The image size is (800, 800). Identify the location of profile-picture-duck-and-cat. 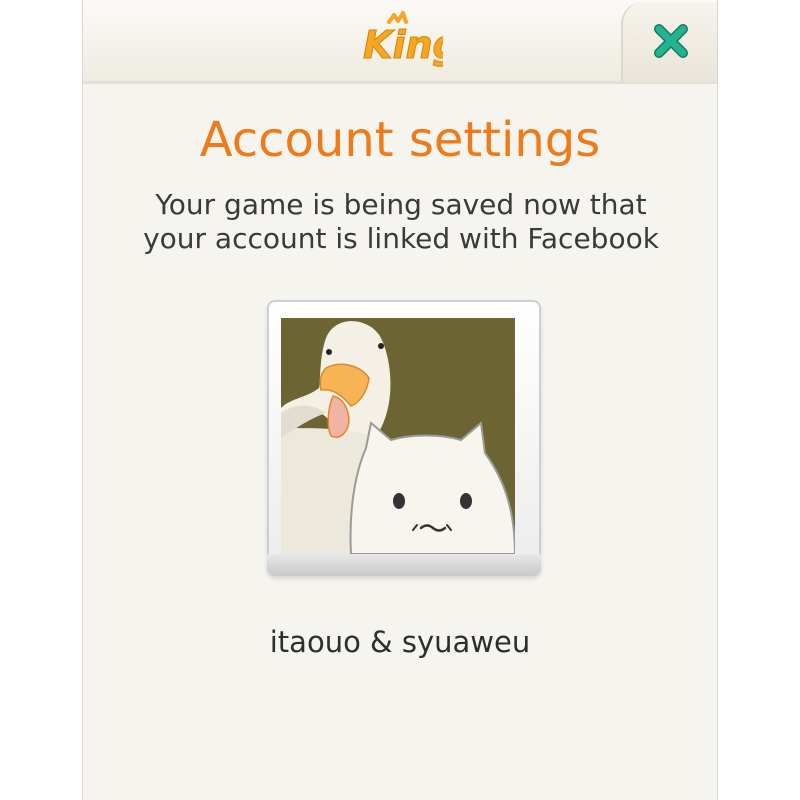
(398, 436).